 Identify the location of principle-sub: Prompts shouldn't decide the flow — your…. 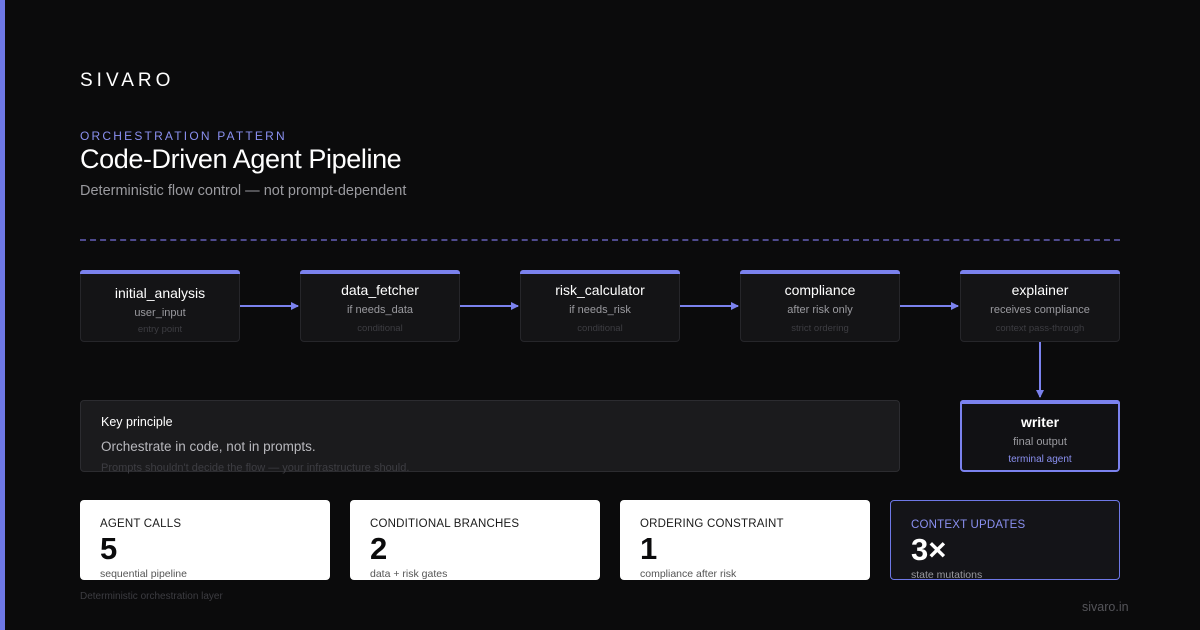
(255, 468).